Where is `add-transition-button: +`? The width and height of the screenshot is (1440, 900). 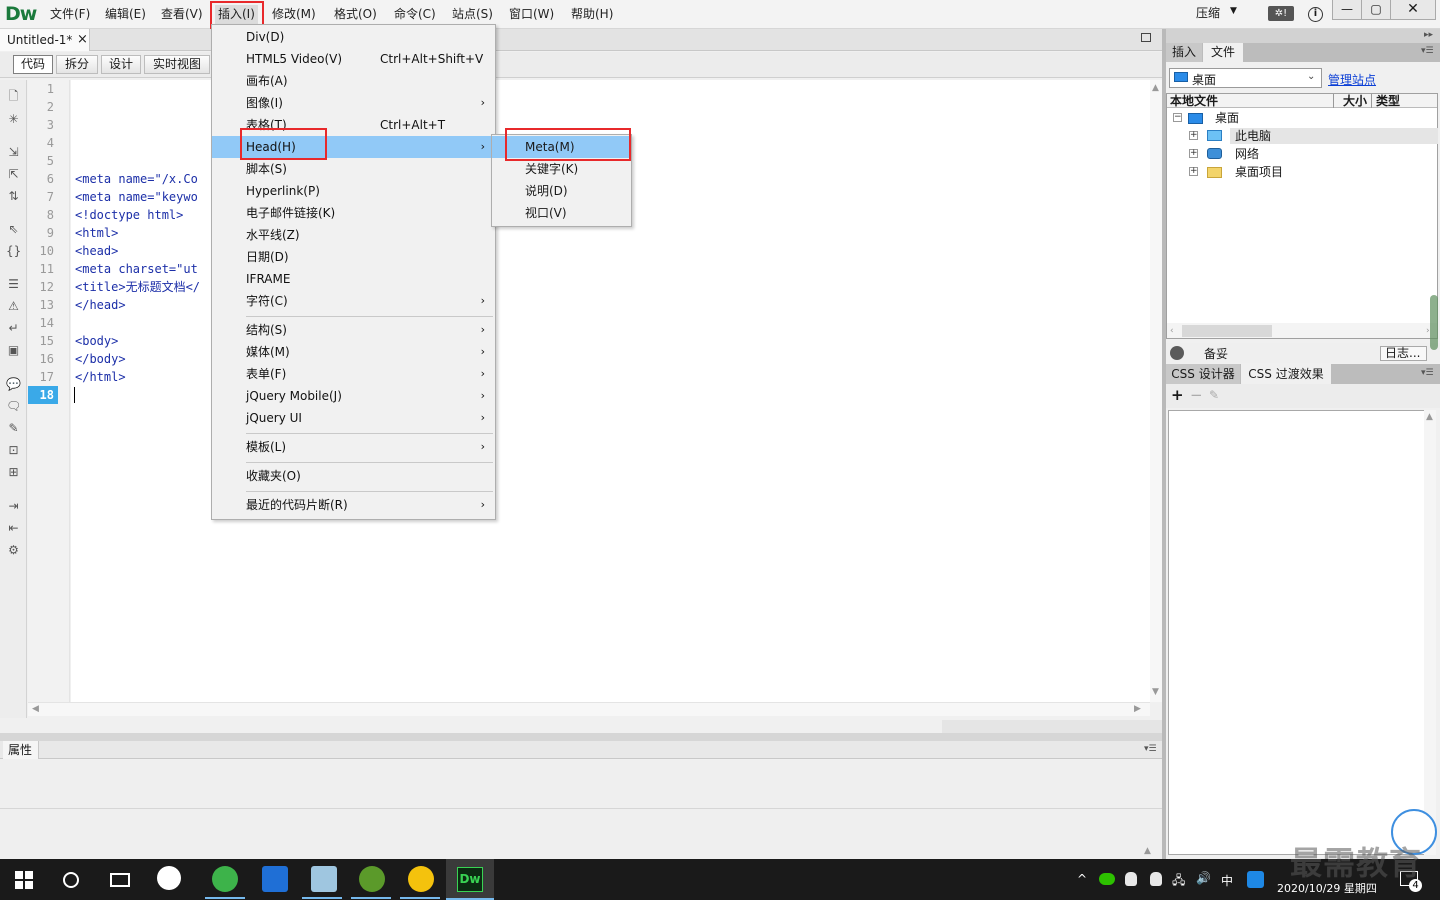 add-transition-button: + is located at coordinates (1177, 395).